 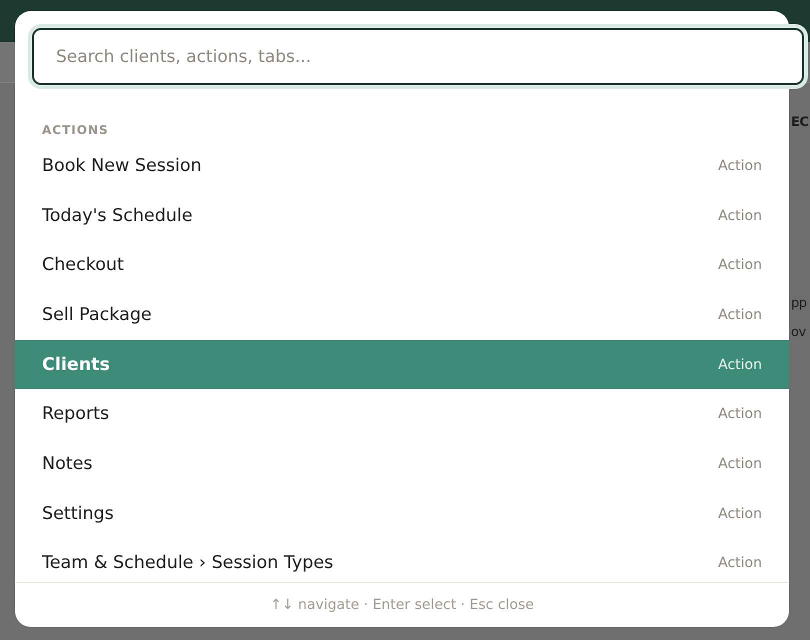 I want to click on command-item: Today's Schedule Action, so click(x=402, y=215).